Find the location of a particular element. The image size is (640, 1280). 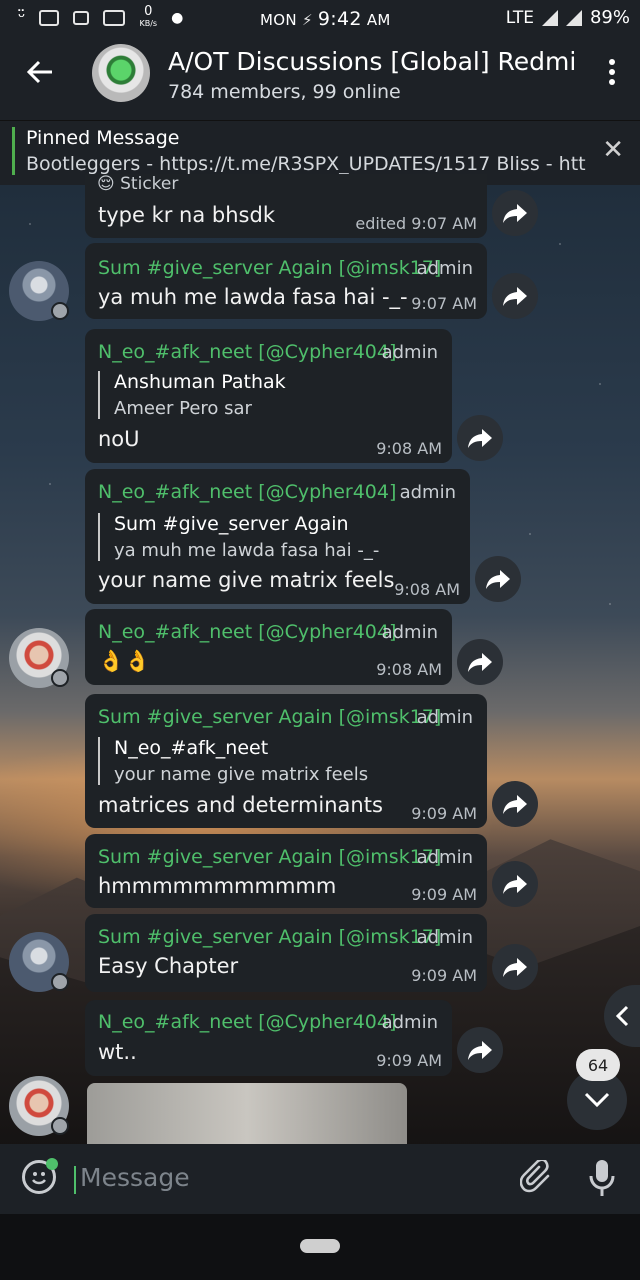

net-speed-unit: KB/s is located at coordinates (148, 23).